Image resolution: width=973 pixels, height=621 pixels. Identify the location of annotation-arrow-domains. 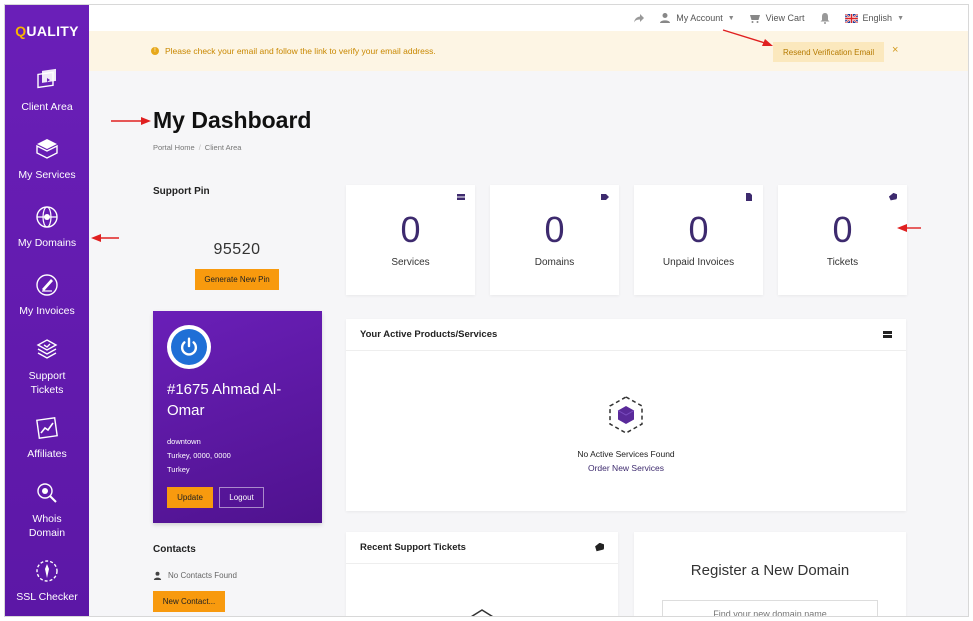
(105, 238).